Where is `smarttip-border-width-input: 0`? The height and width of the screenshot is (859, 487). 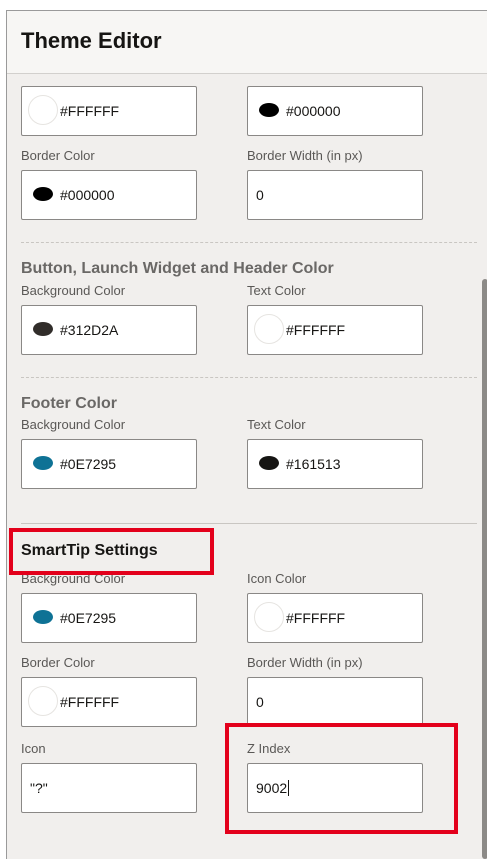 smarttip-border-width-input: 0 is located at coordinates (335, 702).